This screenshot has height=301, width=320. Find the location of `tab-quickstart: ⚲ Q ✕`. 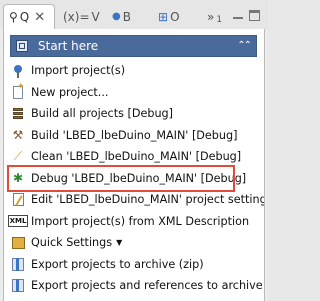

tab-quickstart: ⚲ Q ✕ is located at coordinates (29, 16).